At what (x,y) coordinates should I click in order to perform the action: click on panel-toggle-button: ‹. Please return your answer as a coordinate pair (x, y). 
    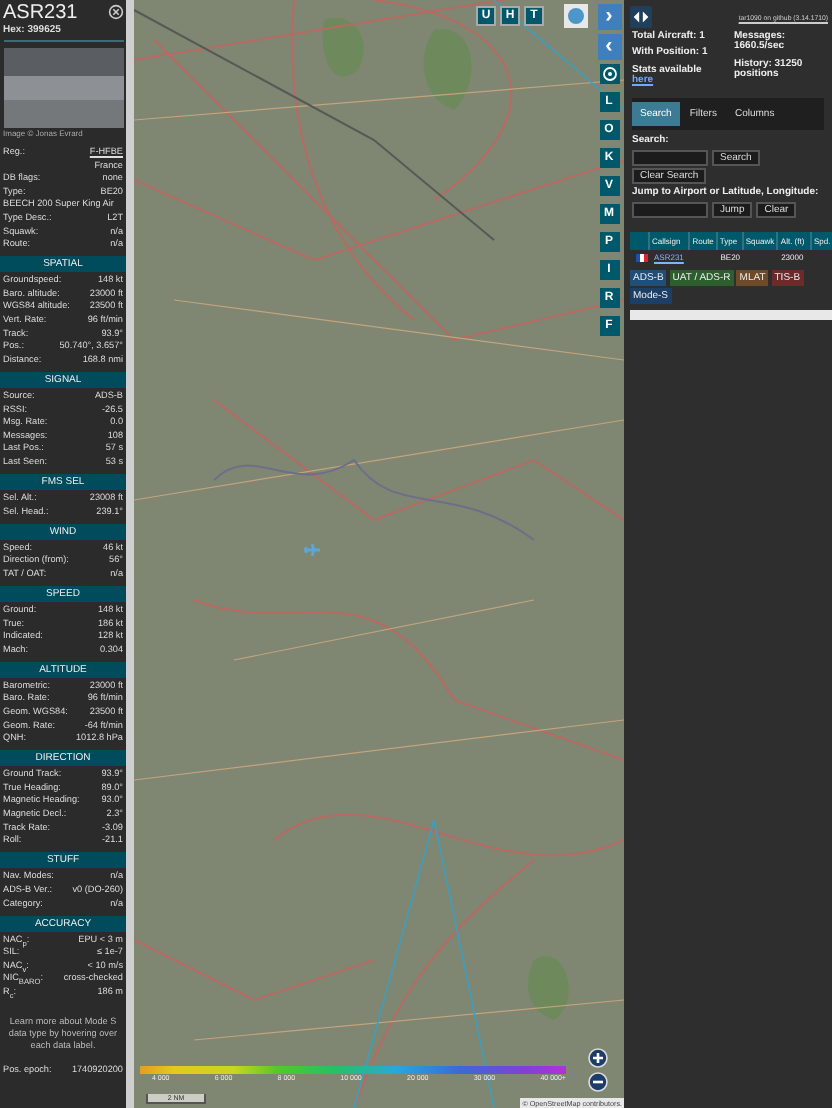
    Looking at the image, I should click on (609, 47).